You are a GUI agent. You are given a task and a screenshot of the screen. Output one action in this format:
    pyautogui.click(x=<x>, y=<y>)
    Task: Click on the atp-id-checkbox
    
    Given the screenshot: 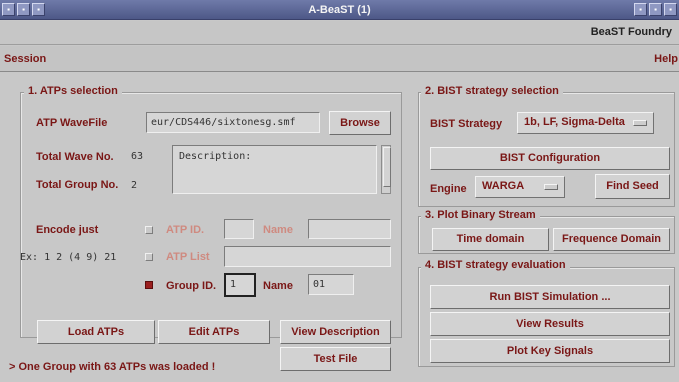 What is the action you would take?
    pyautogui.click(x=149, y=230)
    